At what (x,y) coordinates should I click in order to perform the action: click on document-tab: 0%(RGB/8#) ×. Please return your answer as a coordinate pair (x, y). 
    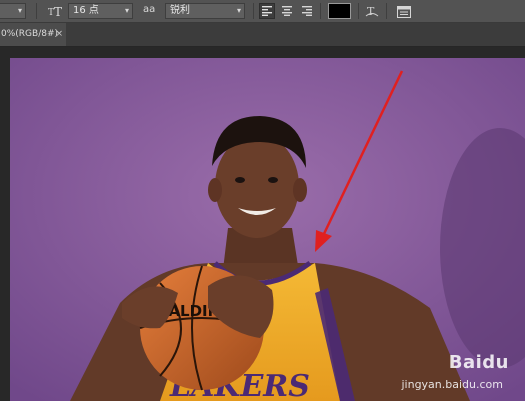
    Looking at the image, I should click on (33, 34).